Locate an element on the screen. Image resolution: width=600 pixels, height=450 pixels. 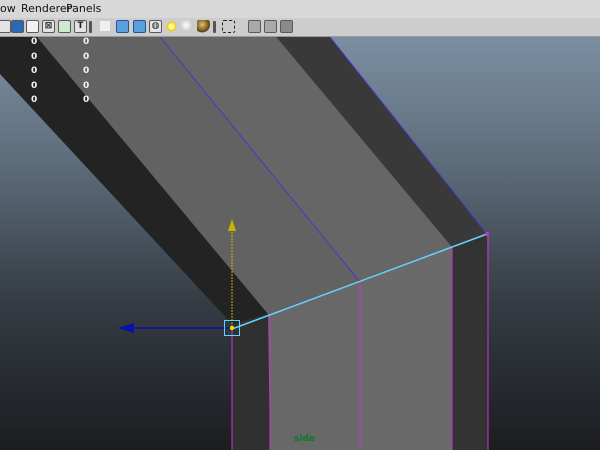
all-lights-button is located at coordinates (187, 26).